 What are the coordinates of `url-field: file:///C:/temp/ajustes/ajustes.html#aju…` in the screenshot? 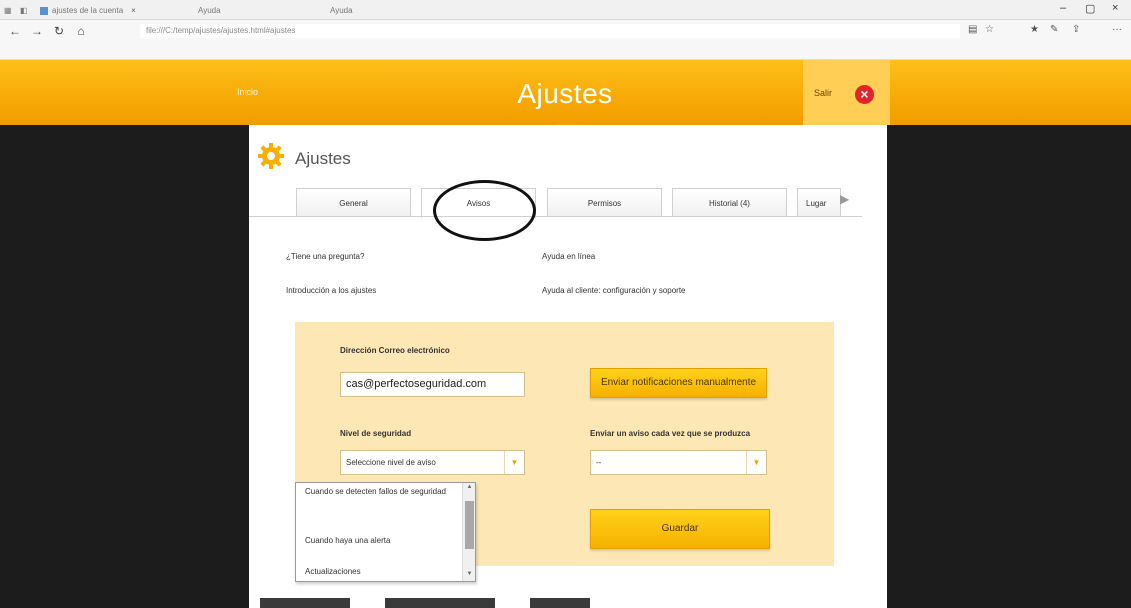 It's located at (550, 31).